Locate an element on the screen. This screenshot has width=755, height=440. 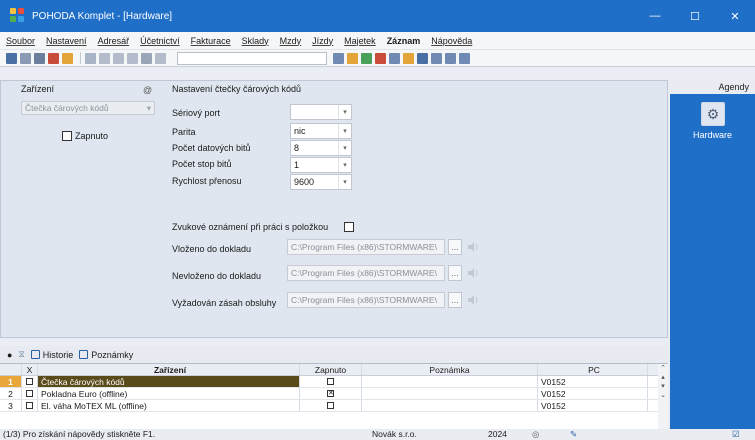
close-button: ✕ is located at coordinates (735, 16).